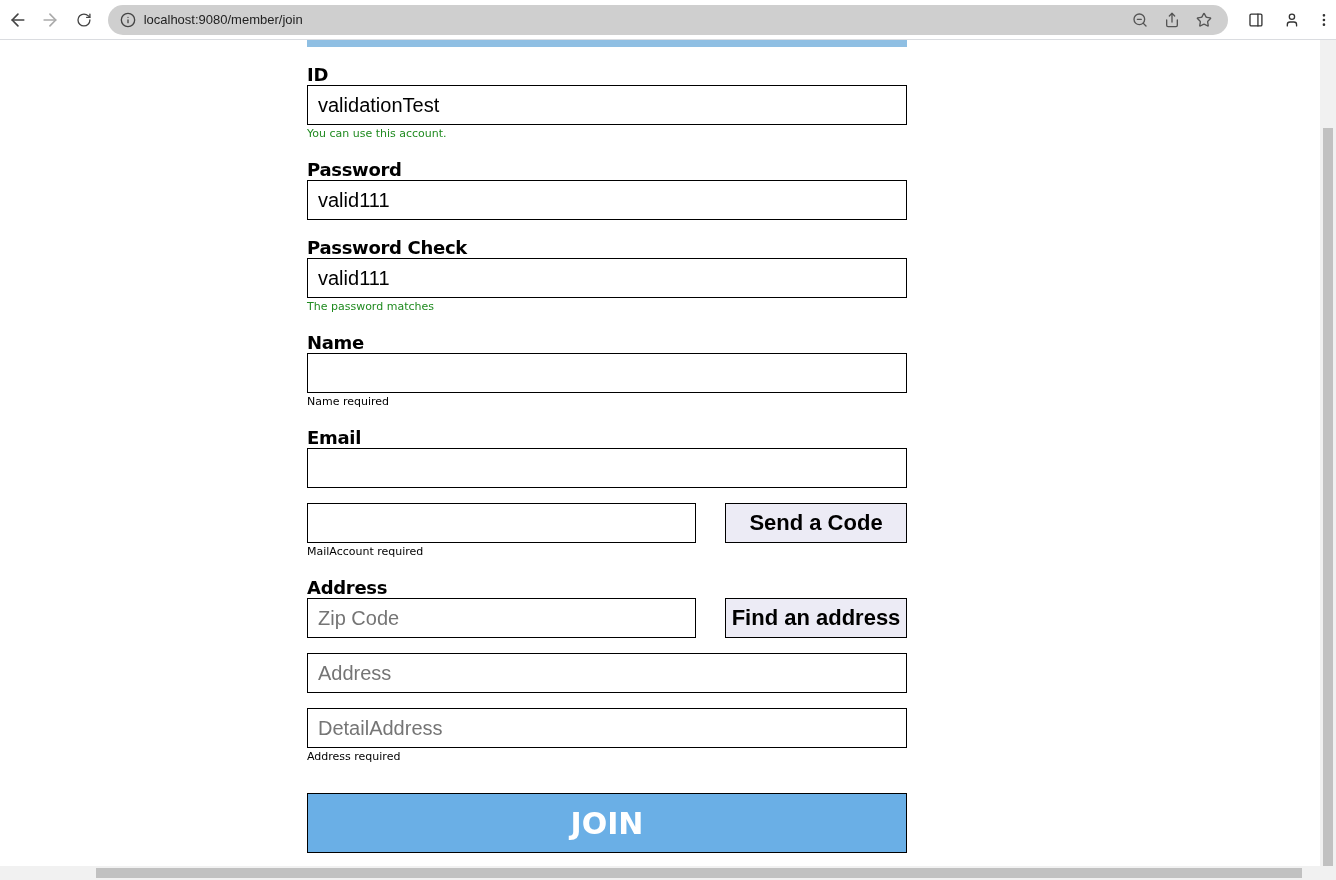 This screenshot has height=880, width=1336. What do you see at coordinates (377, 134) in the screenshot?
I see `validation-message: You can use this account.` at bounding box center [377, 134].